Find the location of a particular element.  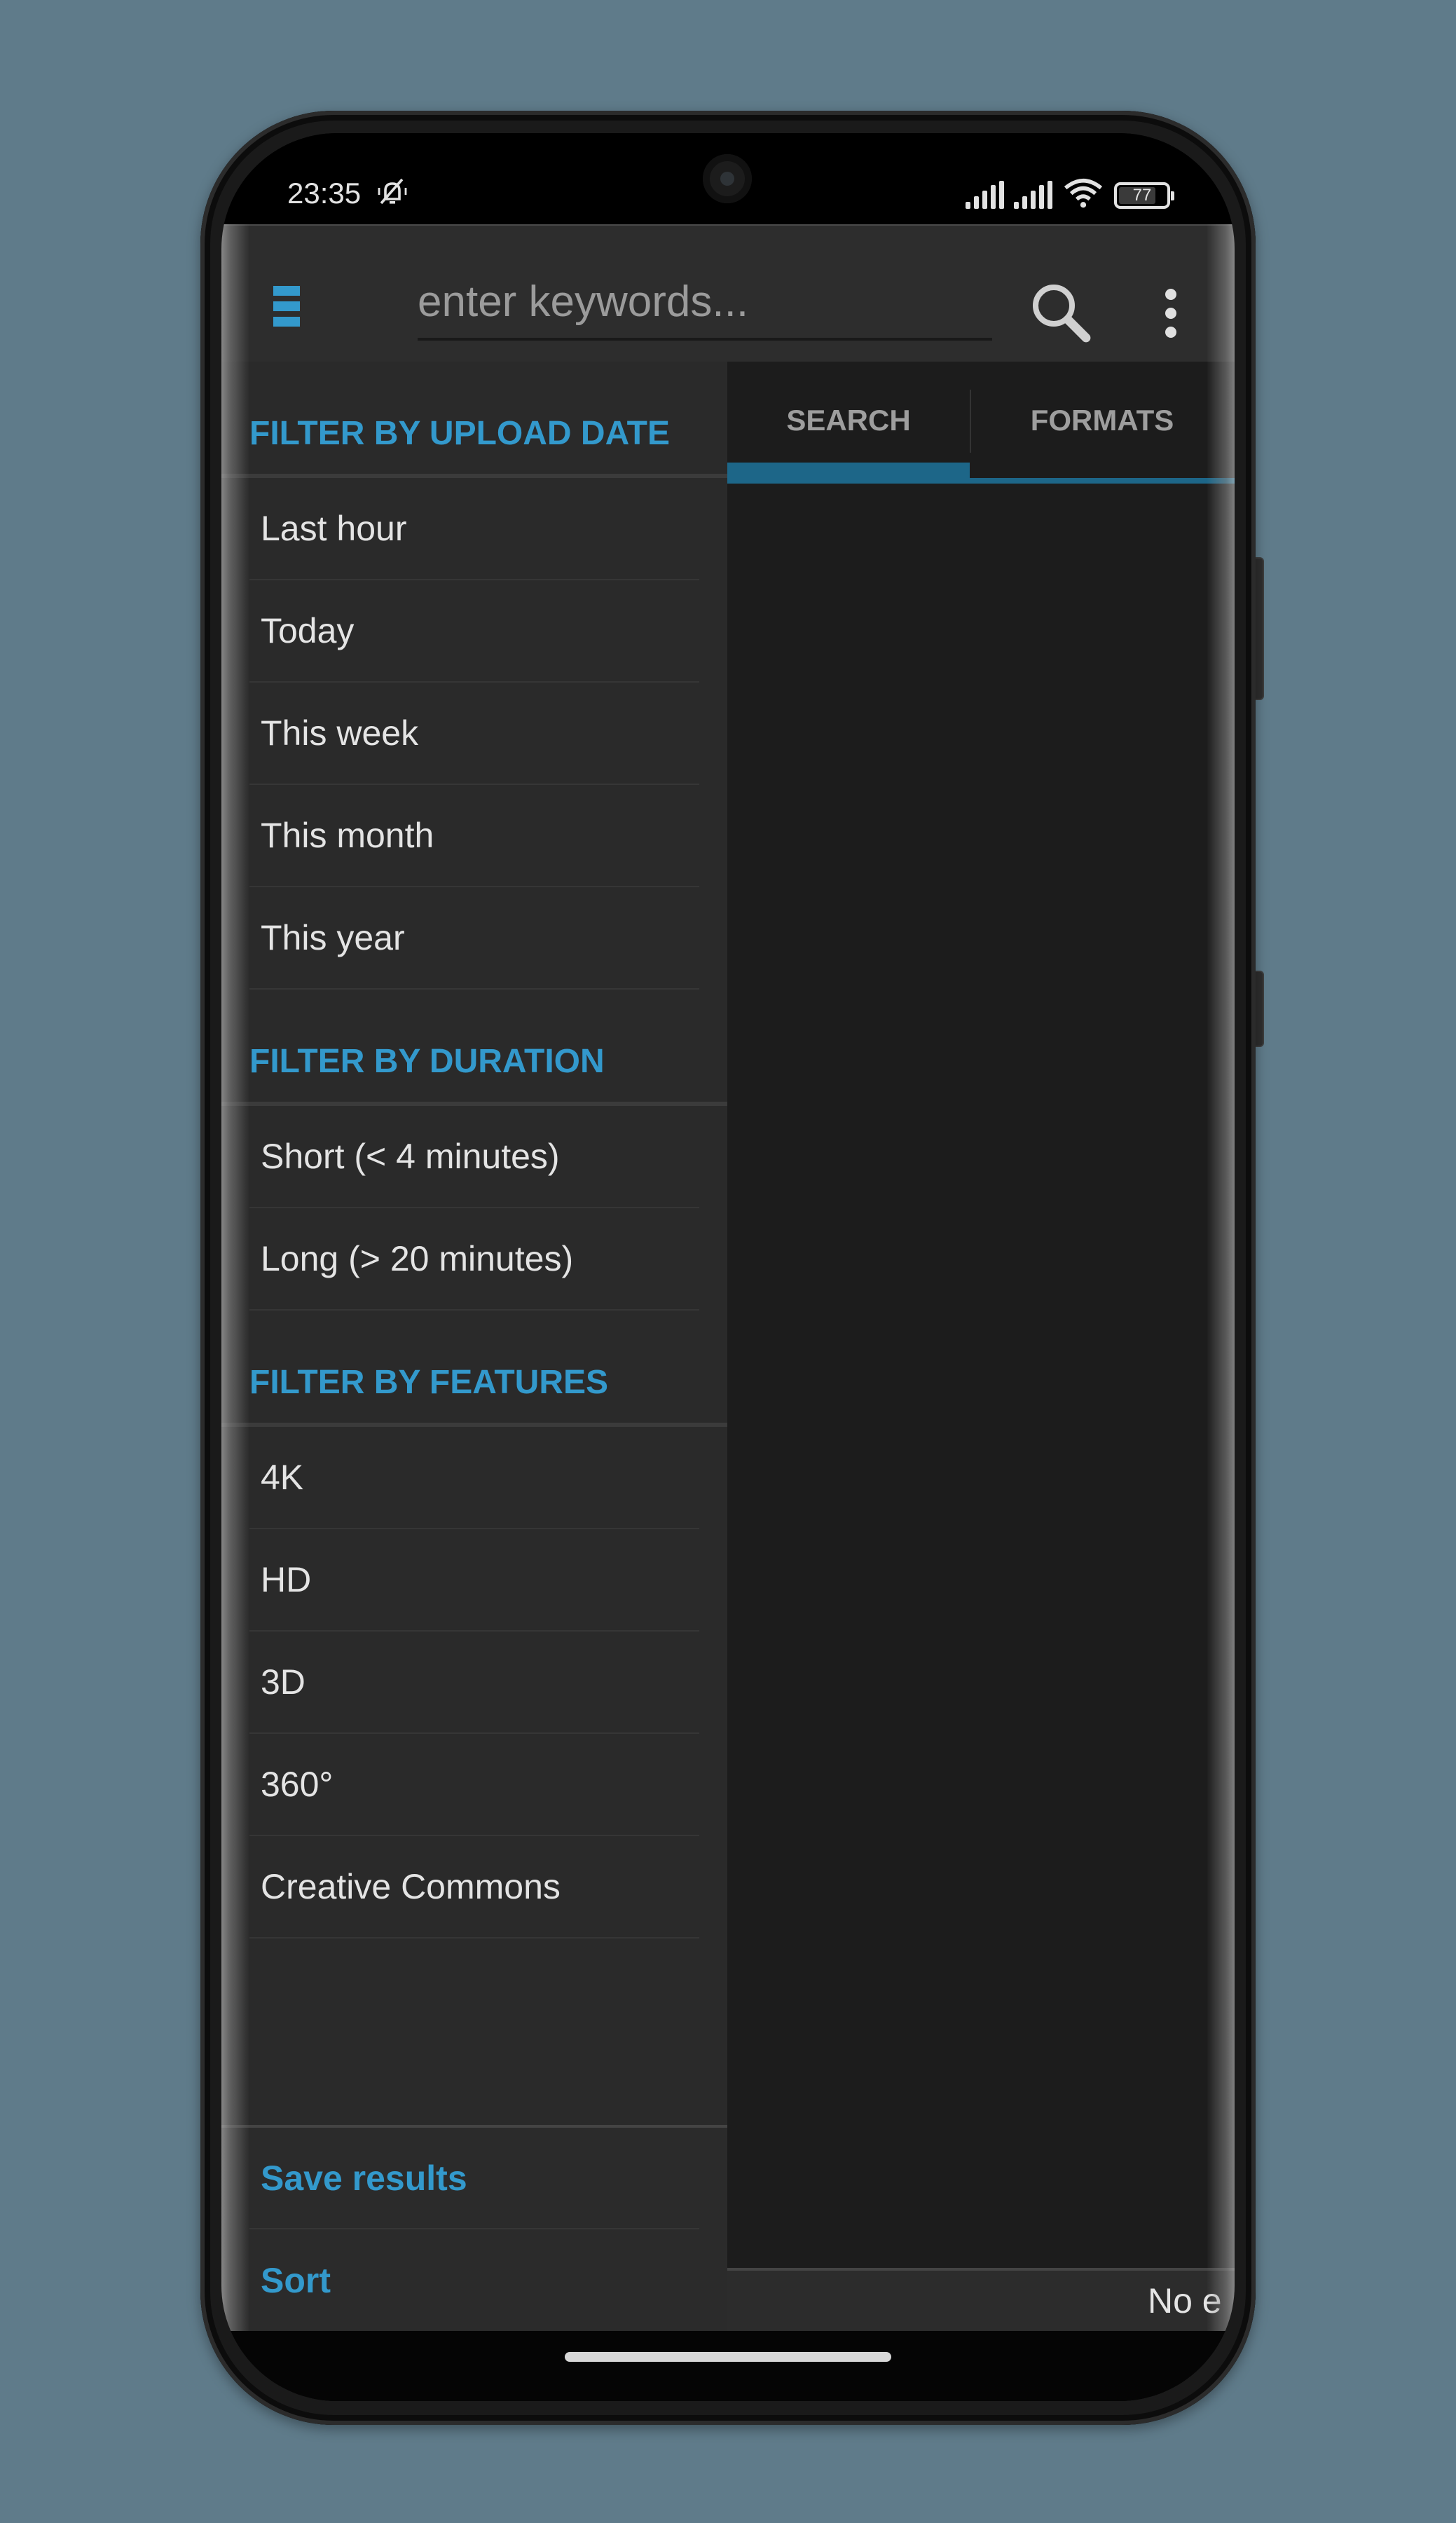

filter-item-this-month: This month is located at coordinates (474, 836).